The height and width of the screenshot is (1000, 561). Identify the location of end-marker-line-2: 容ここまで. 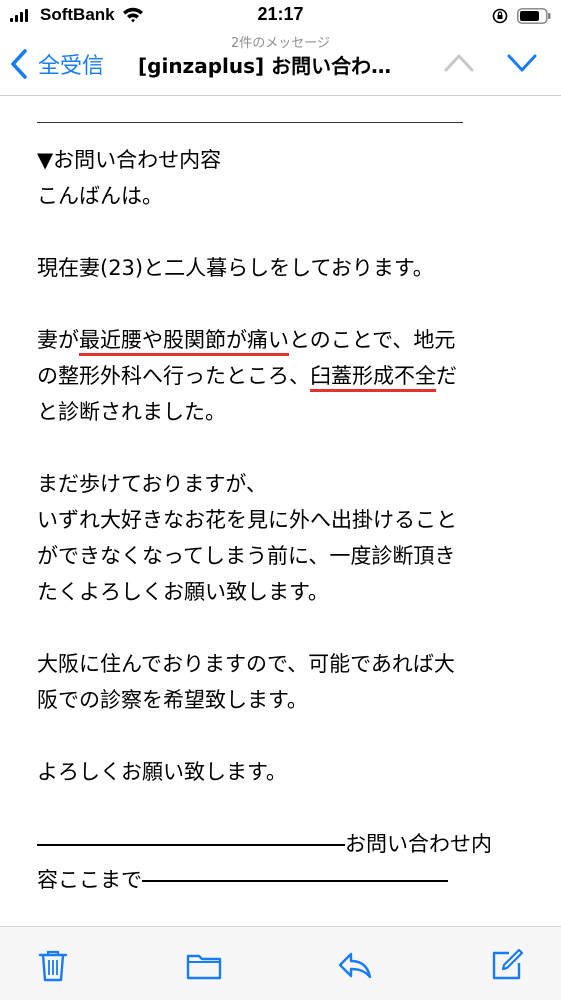
(242, 880).